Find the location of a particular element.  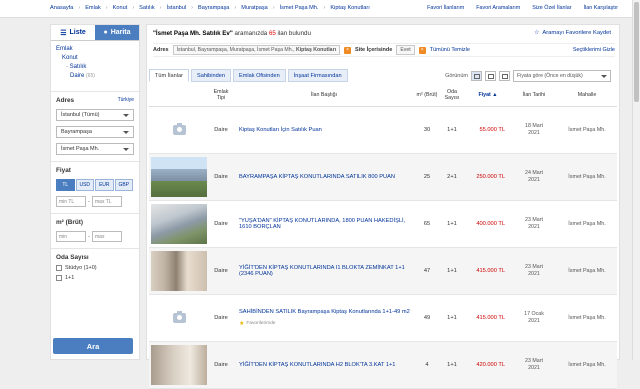

tab-by-agency: Emlak Ofisinden is located at coordinates (259, 75).